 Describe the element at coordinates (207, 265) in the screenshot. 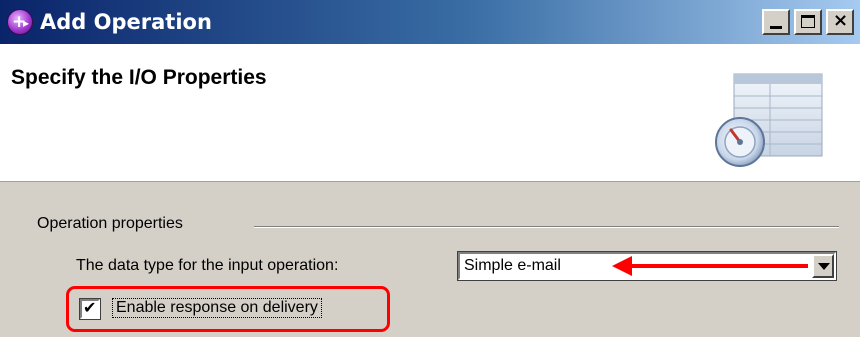

I see `input-data-type-label: The data type for the input operation:` at that location.